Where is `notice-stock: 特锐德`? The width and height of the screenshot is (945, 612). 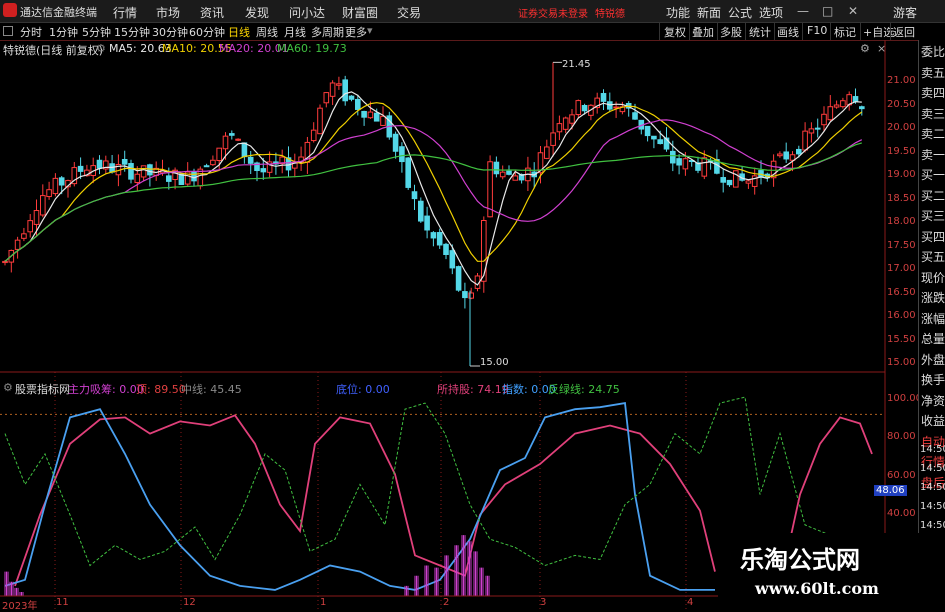
notice-stock: 特锐德 is located at coordinates (610, 14).